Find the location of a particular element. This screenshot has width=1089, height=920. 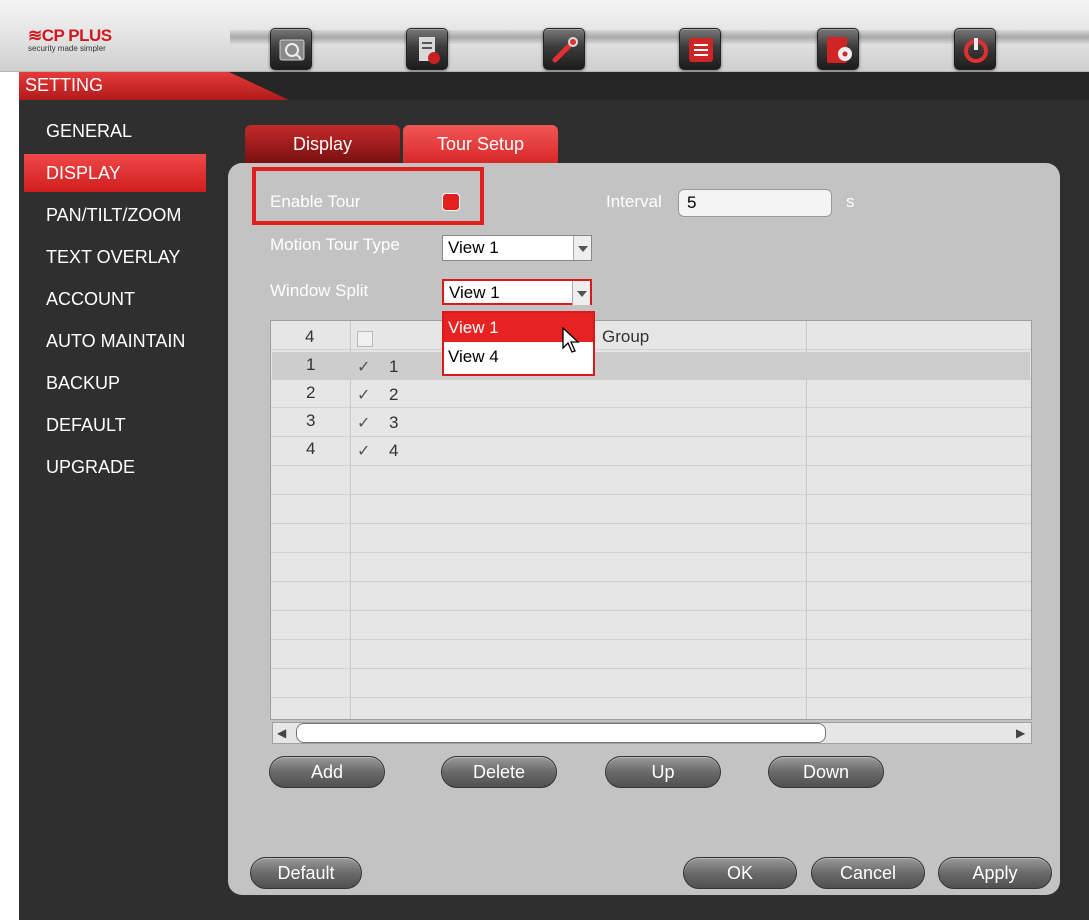

brand-logo: ≋CP PLUS security made simpler is located at coordinates (70, 40).